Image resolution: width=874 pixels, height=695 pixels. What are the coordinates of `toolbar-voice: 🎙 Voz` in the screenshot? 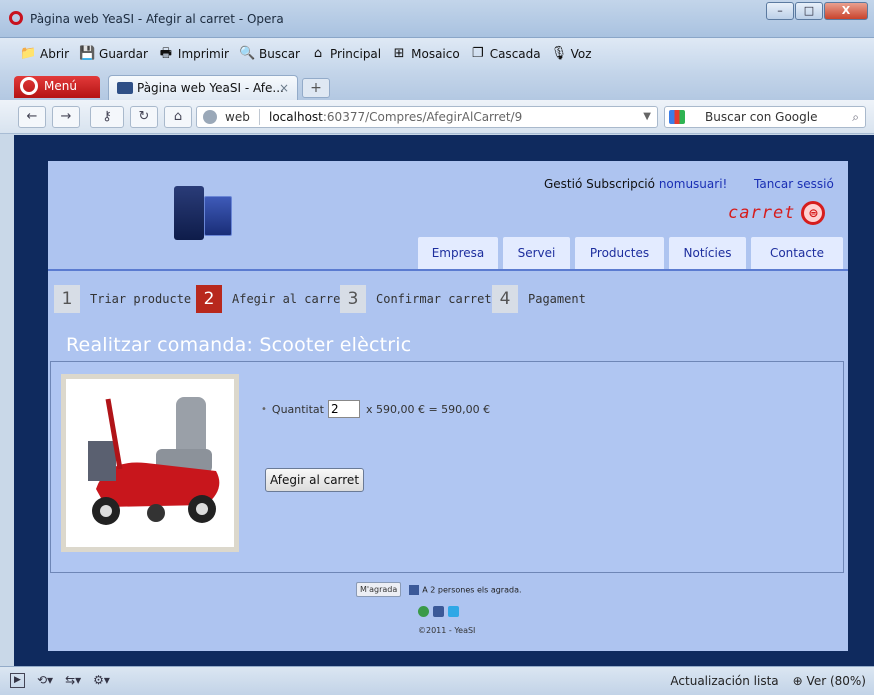 It's located at (571, 54).